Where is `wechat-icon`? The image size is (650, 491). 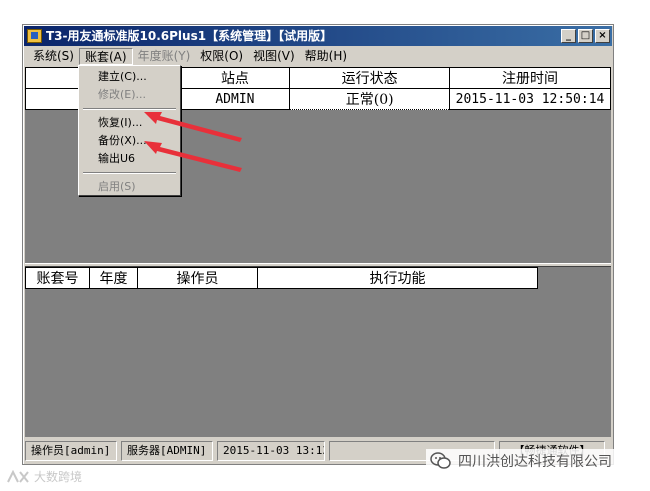
wechat-icon is located at coordinates (440, 460).